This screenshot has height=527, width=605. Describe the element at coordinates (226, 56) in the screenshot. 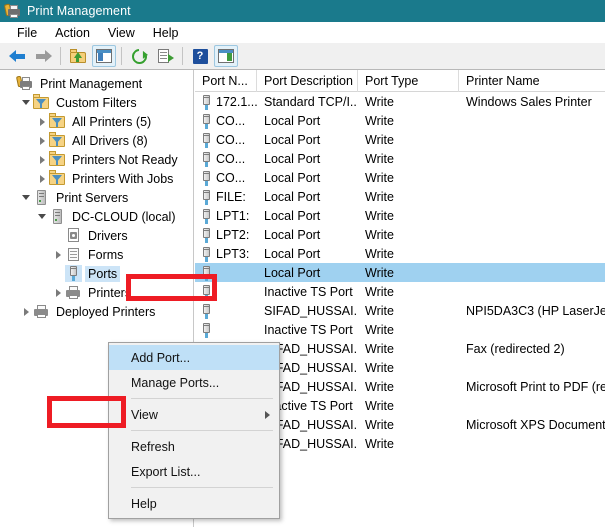

I see `show-hide-action-pane-button` at that location.